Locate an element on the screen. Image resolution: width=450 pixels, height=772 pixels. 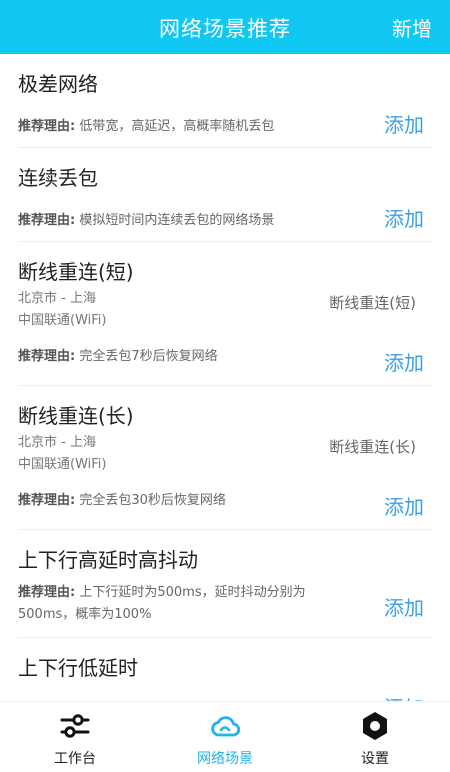
page-title: 网络场景推荐 is located at coordinates (225, 29).